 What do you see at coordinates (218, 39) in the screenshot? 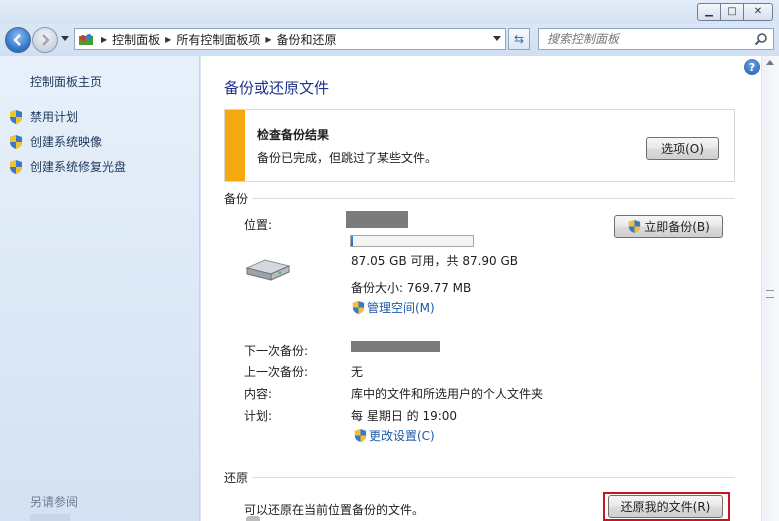
I see `breadcrumb-all-items: 所有控制面板项` at bounding box center [218, 39].